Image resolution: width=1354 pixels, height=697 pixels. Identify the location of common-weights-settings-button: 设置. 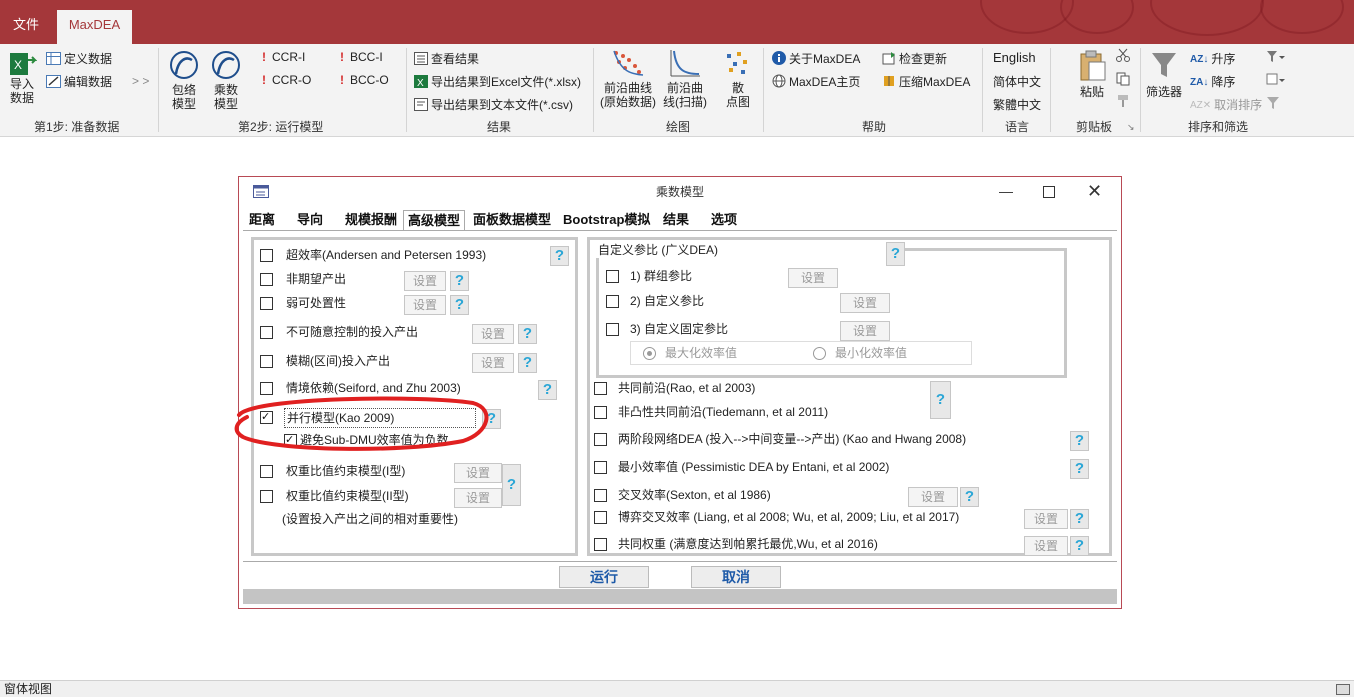
(1046, 546).